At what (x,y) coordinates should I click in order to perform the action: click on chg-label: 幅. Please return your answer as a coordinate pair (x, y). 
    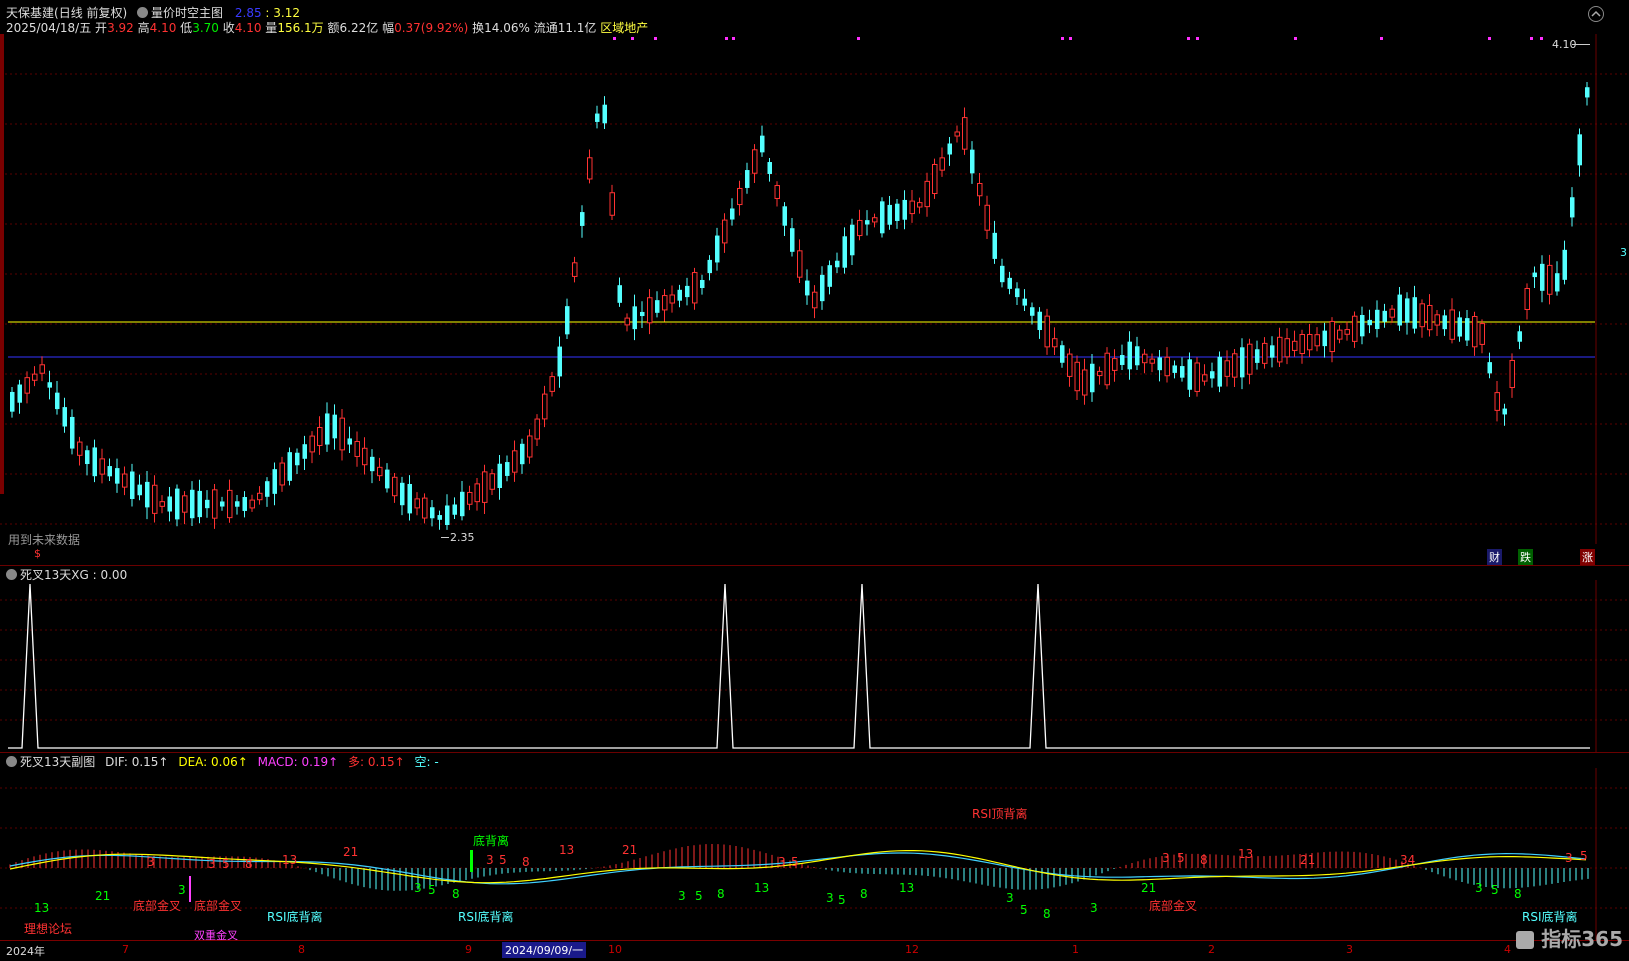
    Looking at the image, I should click on (388, 28).